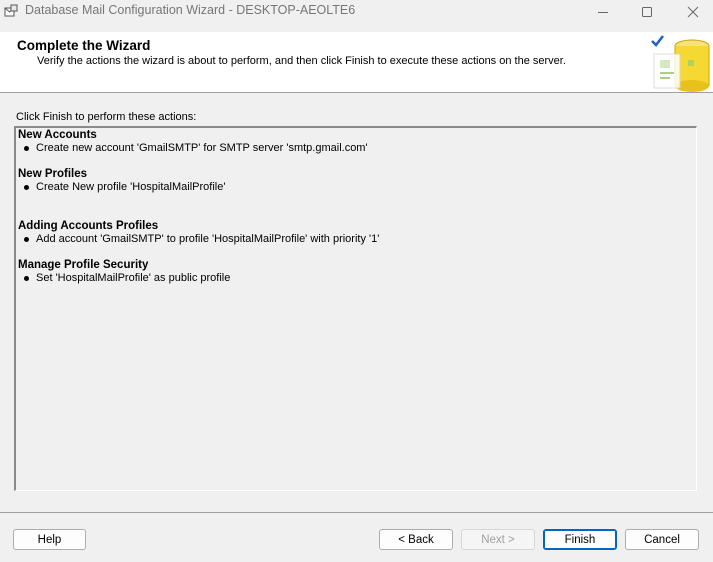 This screenshot has width=713, height=562. I want to click on section-title: Manage Profile Security, so click(83, 265).